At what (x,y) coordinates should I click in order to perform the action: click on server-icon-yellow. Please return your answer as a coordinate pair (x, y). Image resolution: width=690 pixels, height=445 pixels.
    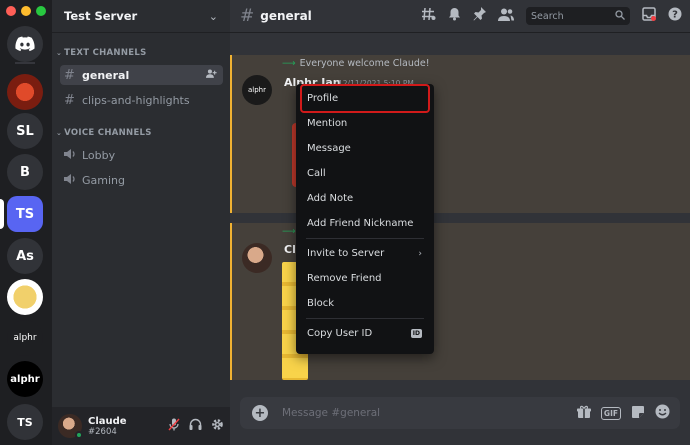
    Looking at the image, I should click on (25, 297).